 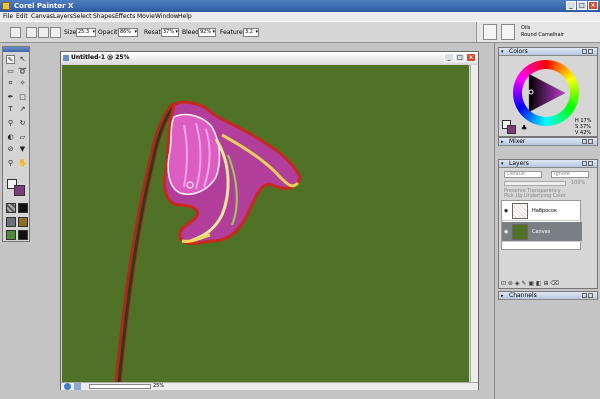 I want to click on menu-edit: Edit, so click(x=22, y=16).